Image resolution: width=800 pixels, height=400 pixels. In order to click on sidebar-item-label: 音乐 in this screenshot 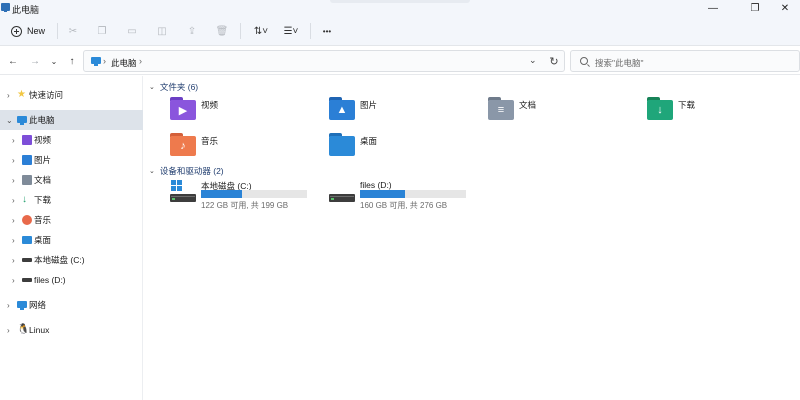, I will do `click(43, 220)`.